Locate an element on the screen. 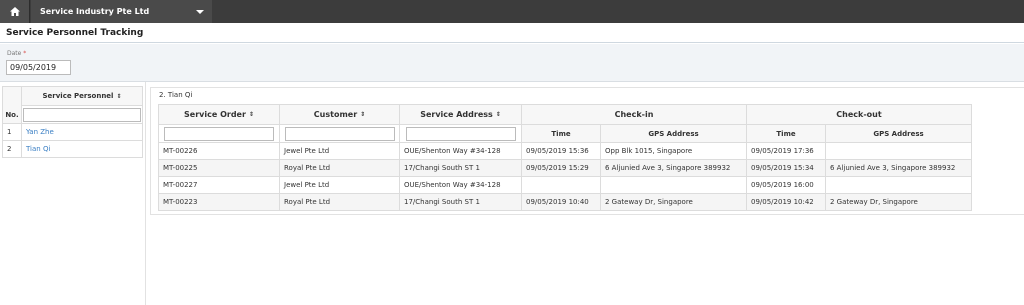 This screenshot has height=305, width=1024. personnel-filter-input is located at coordinates (82, 114).